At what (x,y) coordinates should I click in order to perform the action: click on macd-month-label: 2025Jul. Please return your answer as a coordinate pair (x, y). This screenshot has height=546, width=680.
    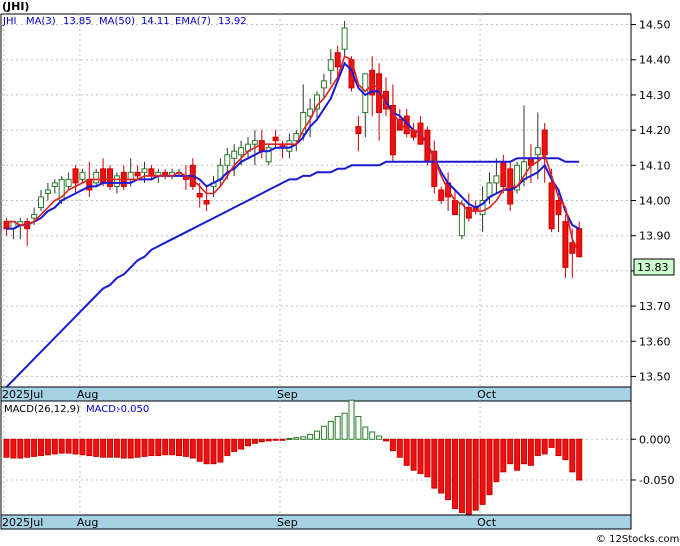
    Looking at the image, I should click on (22, 522).